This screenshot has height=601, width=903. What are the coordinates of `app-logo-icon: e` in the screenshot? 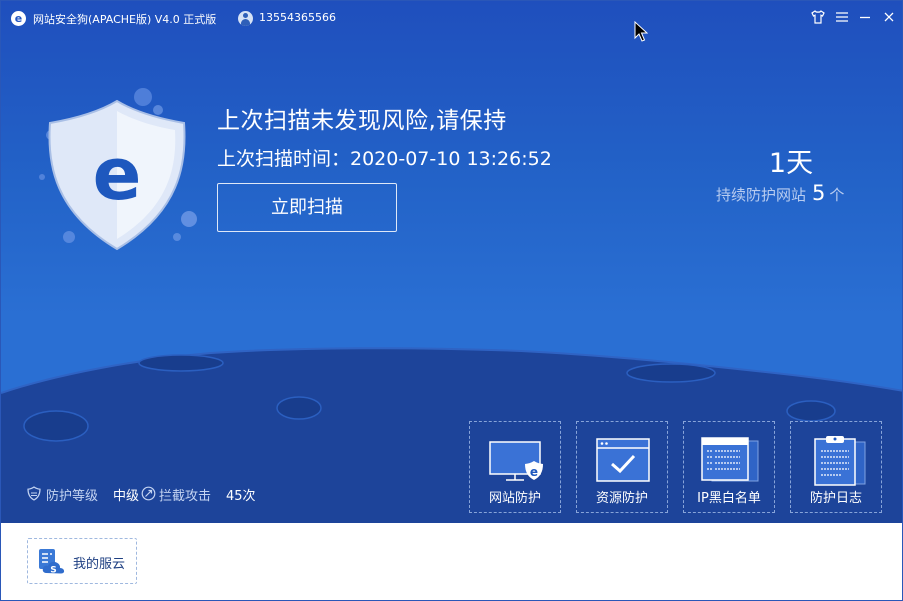 It's located at (18, 18).